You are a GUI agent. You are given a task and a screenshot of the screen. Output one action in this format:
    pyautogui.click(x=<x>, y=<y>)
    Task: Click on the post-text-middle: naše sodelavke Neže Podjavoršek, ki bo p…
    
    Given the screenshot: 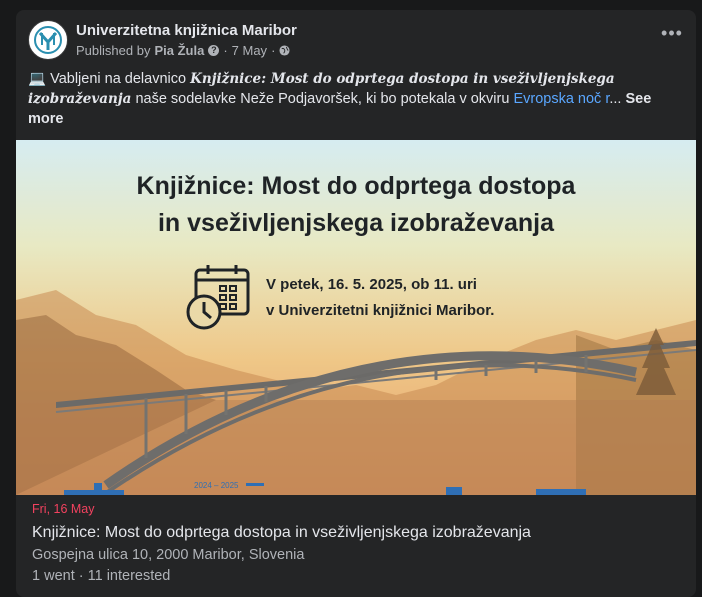 What is the action you would take?
    pyautogui.click(x=322, y=99)
    